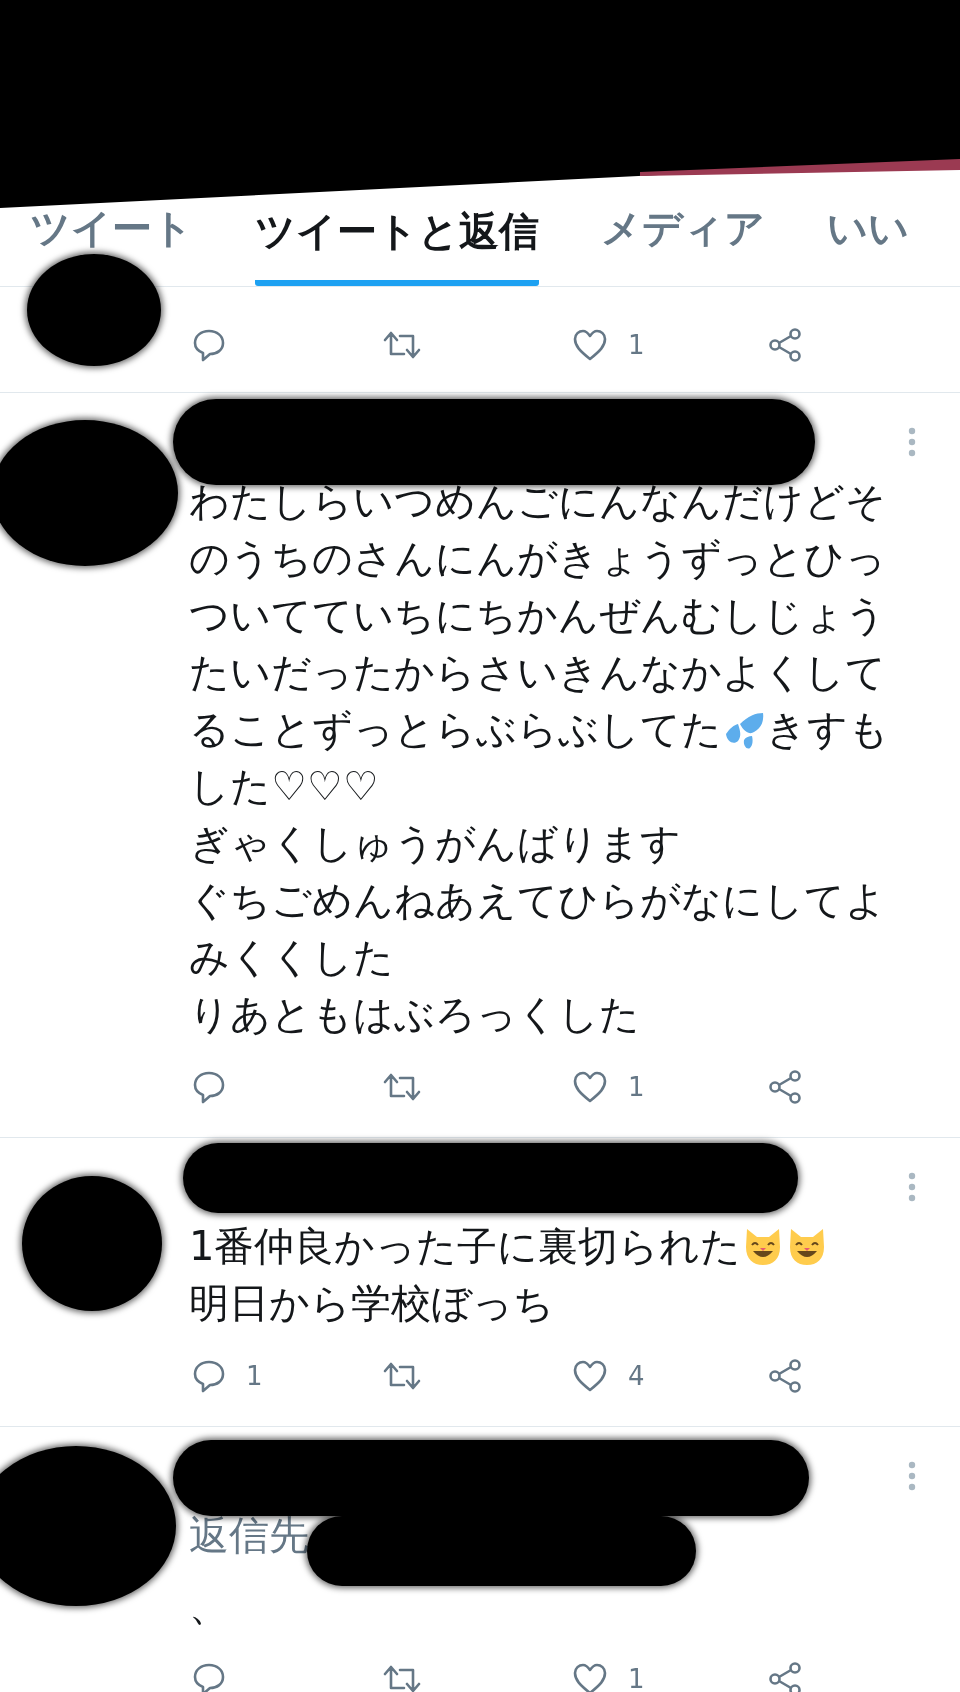 This screenshot has height=1692, width=960. Describe the element at coordinates (537, 615) in the screenshot. I see `tweet-text: ついてていちにちかんぜんむしじょう` at that location.